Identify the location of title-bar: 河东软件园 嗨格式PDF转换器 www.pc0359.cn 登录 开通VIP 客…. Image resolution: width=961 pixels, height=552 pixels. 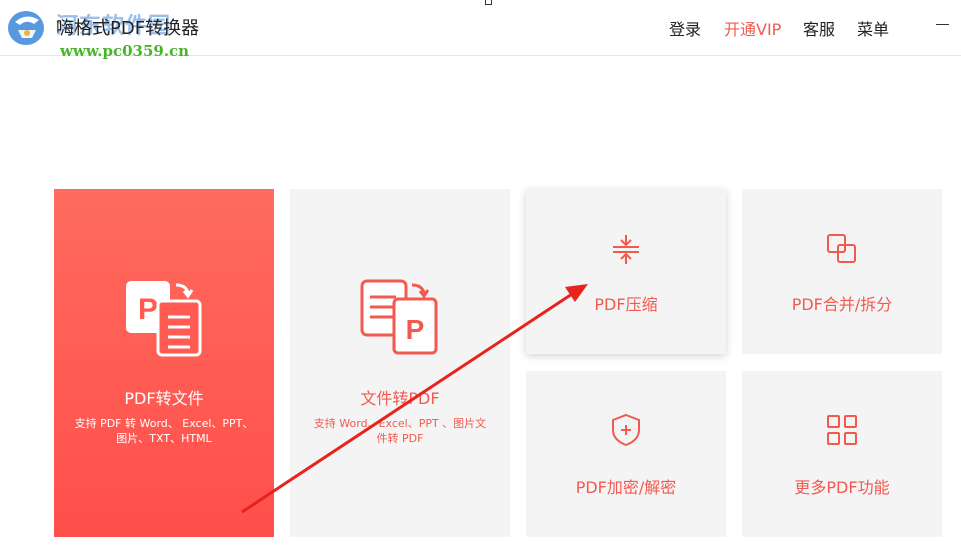
(480, 30).